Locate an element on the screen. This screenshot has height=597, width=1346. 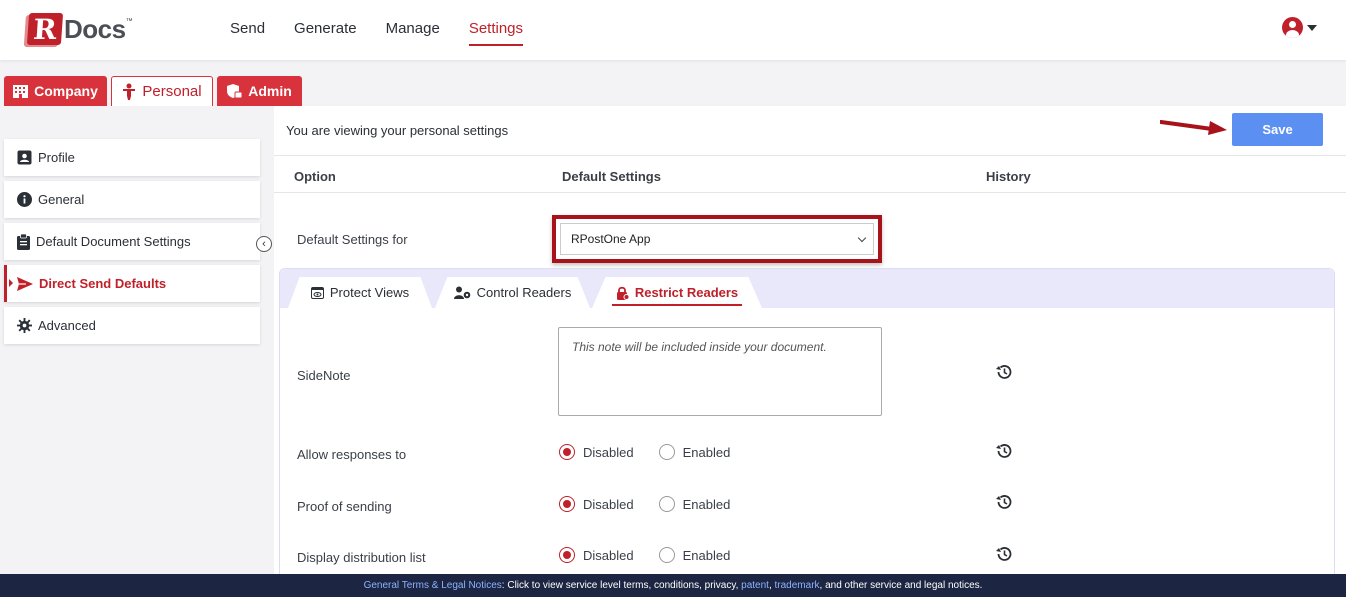
sidebar-item-label: Direct Send Defaults is located at coordinates (103, 283).